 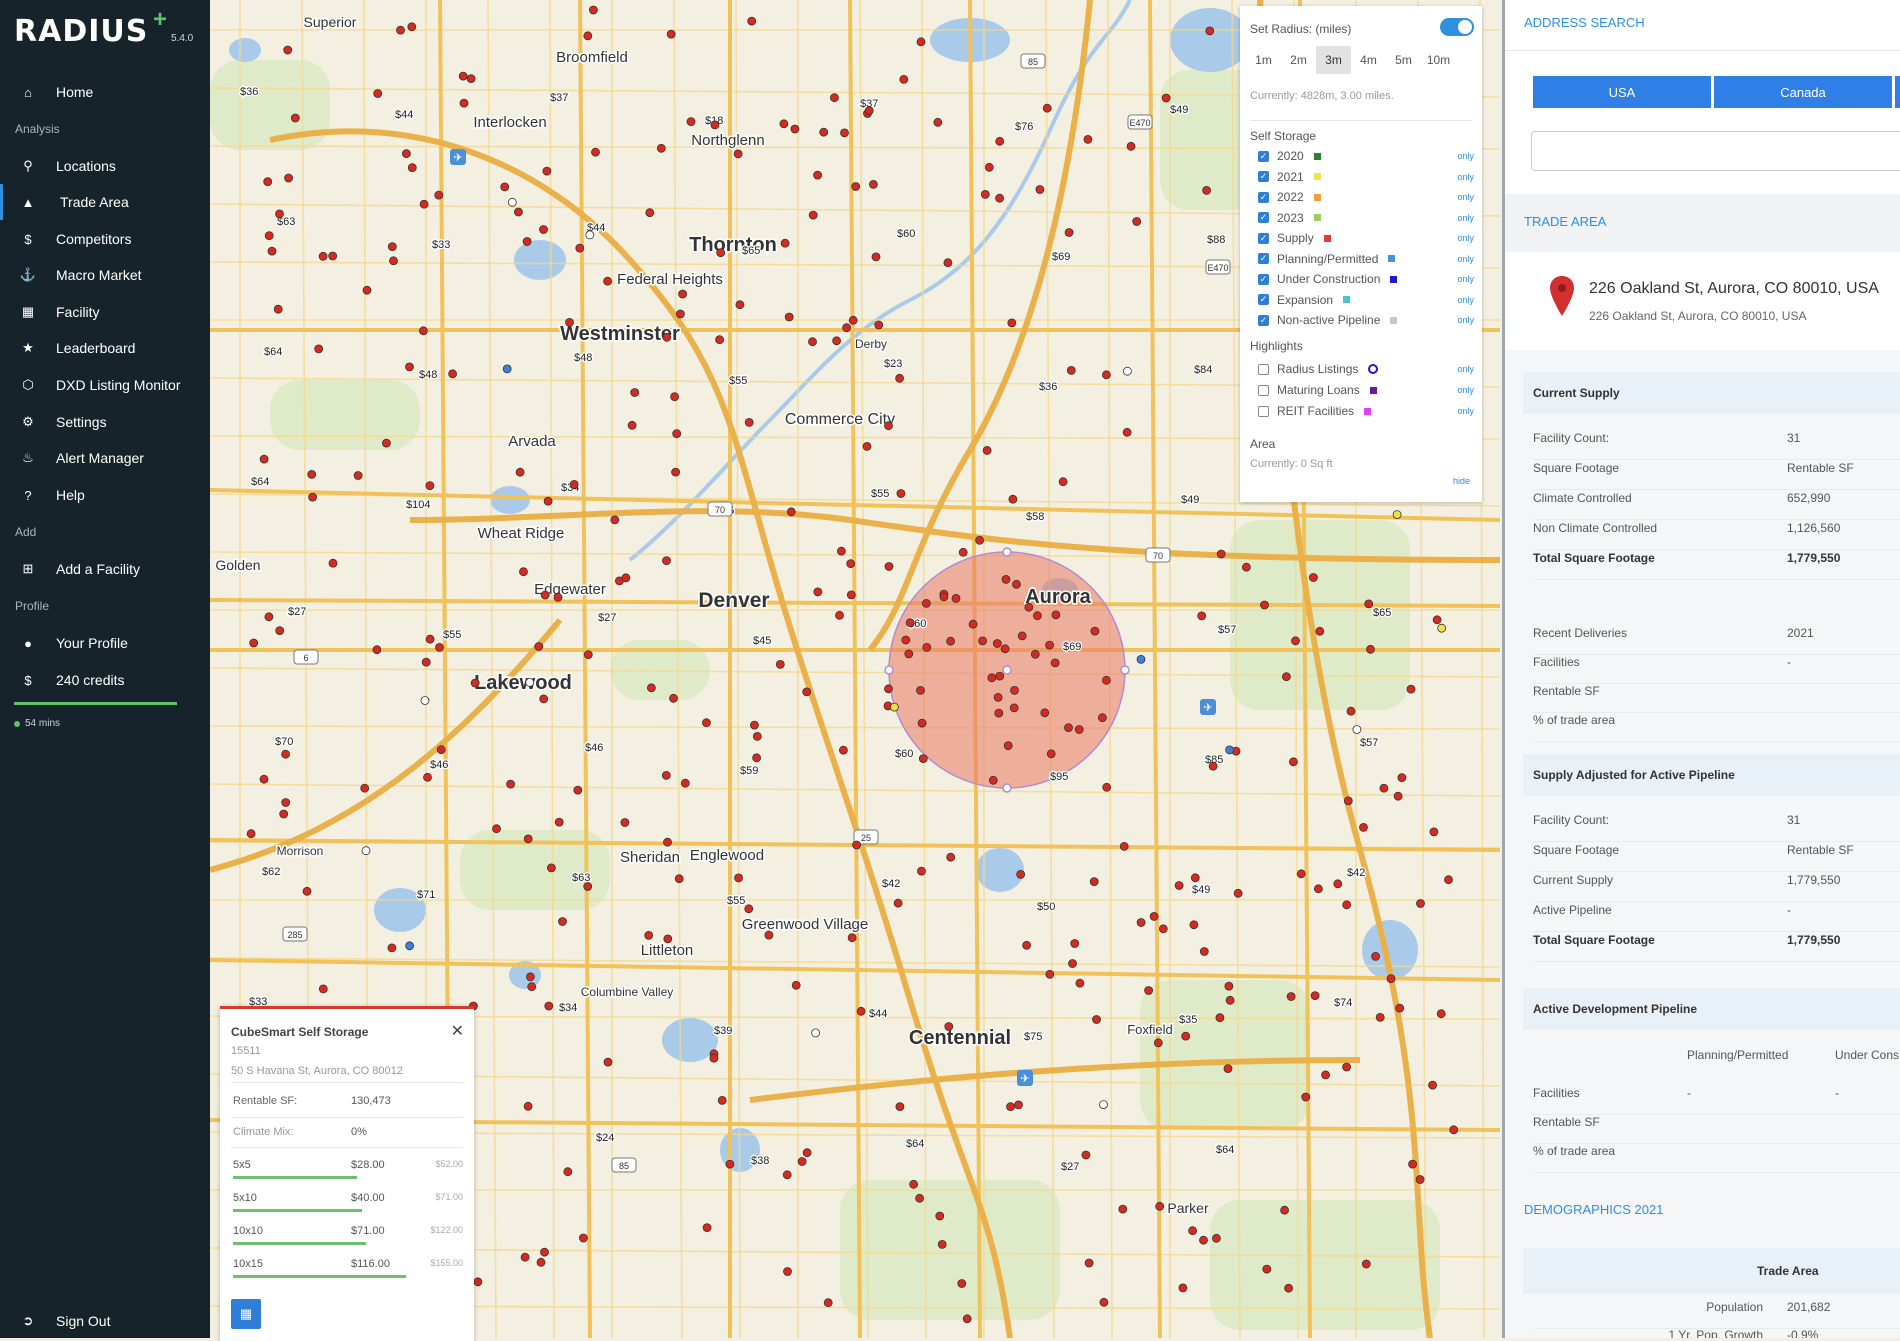 I want to click on nav-trade-area: ▲ Trade Area, so click(x=106, y=202).